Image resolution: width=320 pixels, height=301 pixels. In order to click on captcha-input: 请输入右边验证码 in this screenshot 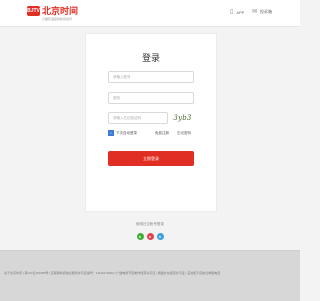, I will do `click(138, 118)`.